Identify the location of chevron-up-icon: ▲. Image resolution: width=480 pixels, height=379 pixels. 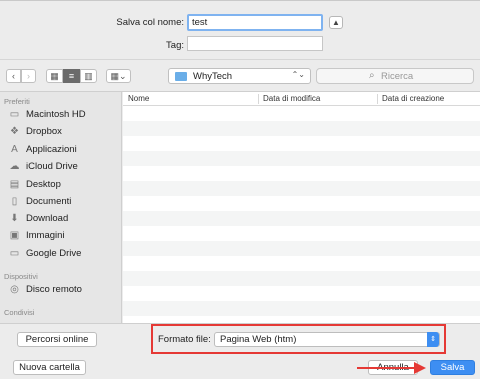
(336, 22).